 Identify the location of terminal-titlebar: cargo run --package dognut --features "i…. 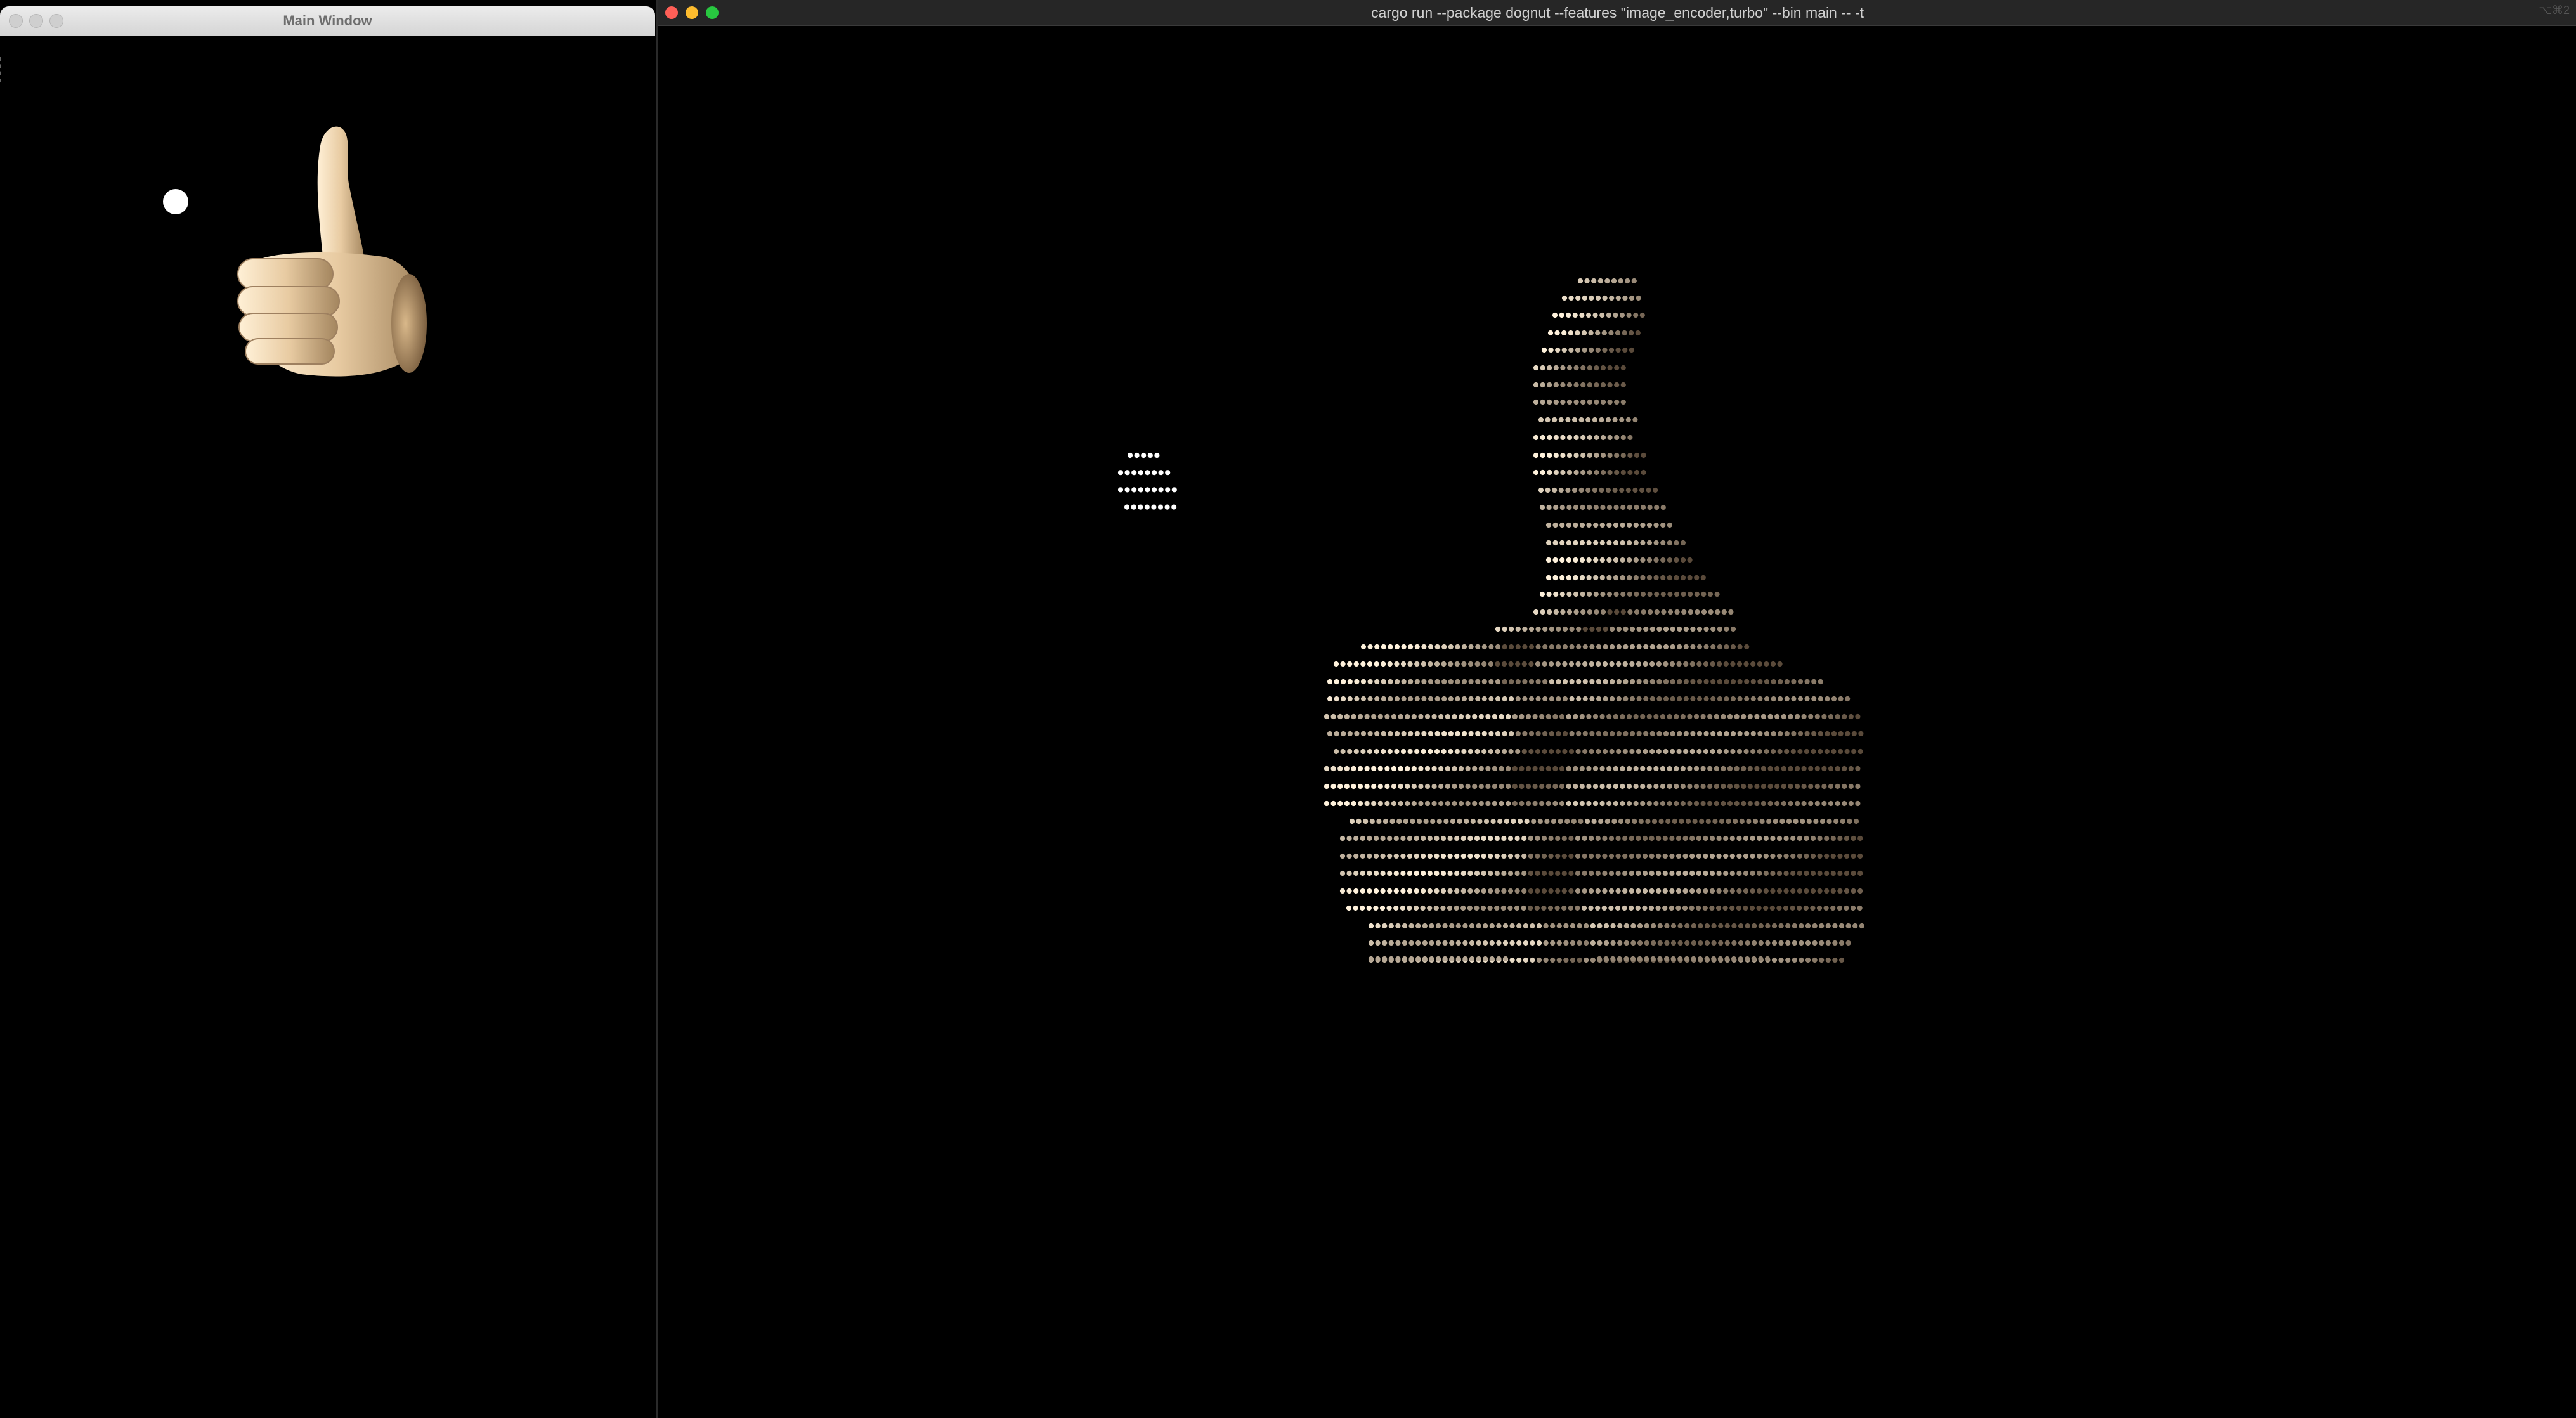
(1617, 13).